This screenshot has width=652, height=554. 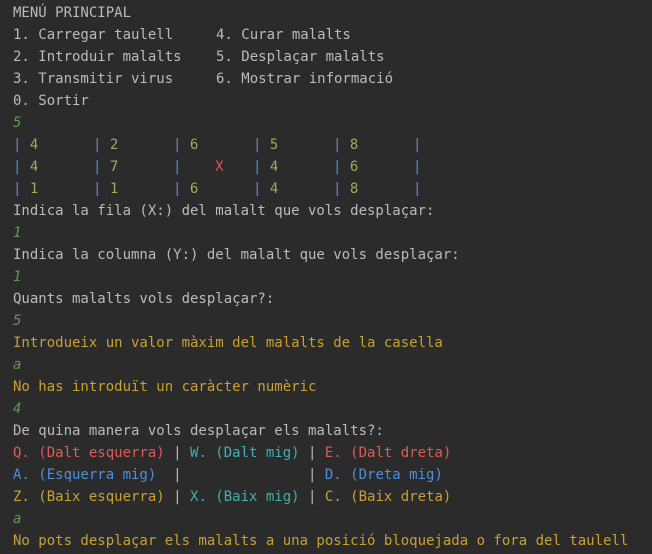 What do you see at coordinates (332, 145) in the screenshot?
I see `board-row: | 4 | 2 | 6 | 5 | 8 |` at bounding box center [332, 145].